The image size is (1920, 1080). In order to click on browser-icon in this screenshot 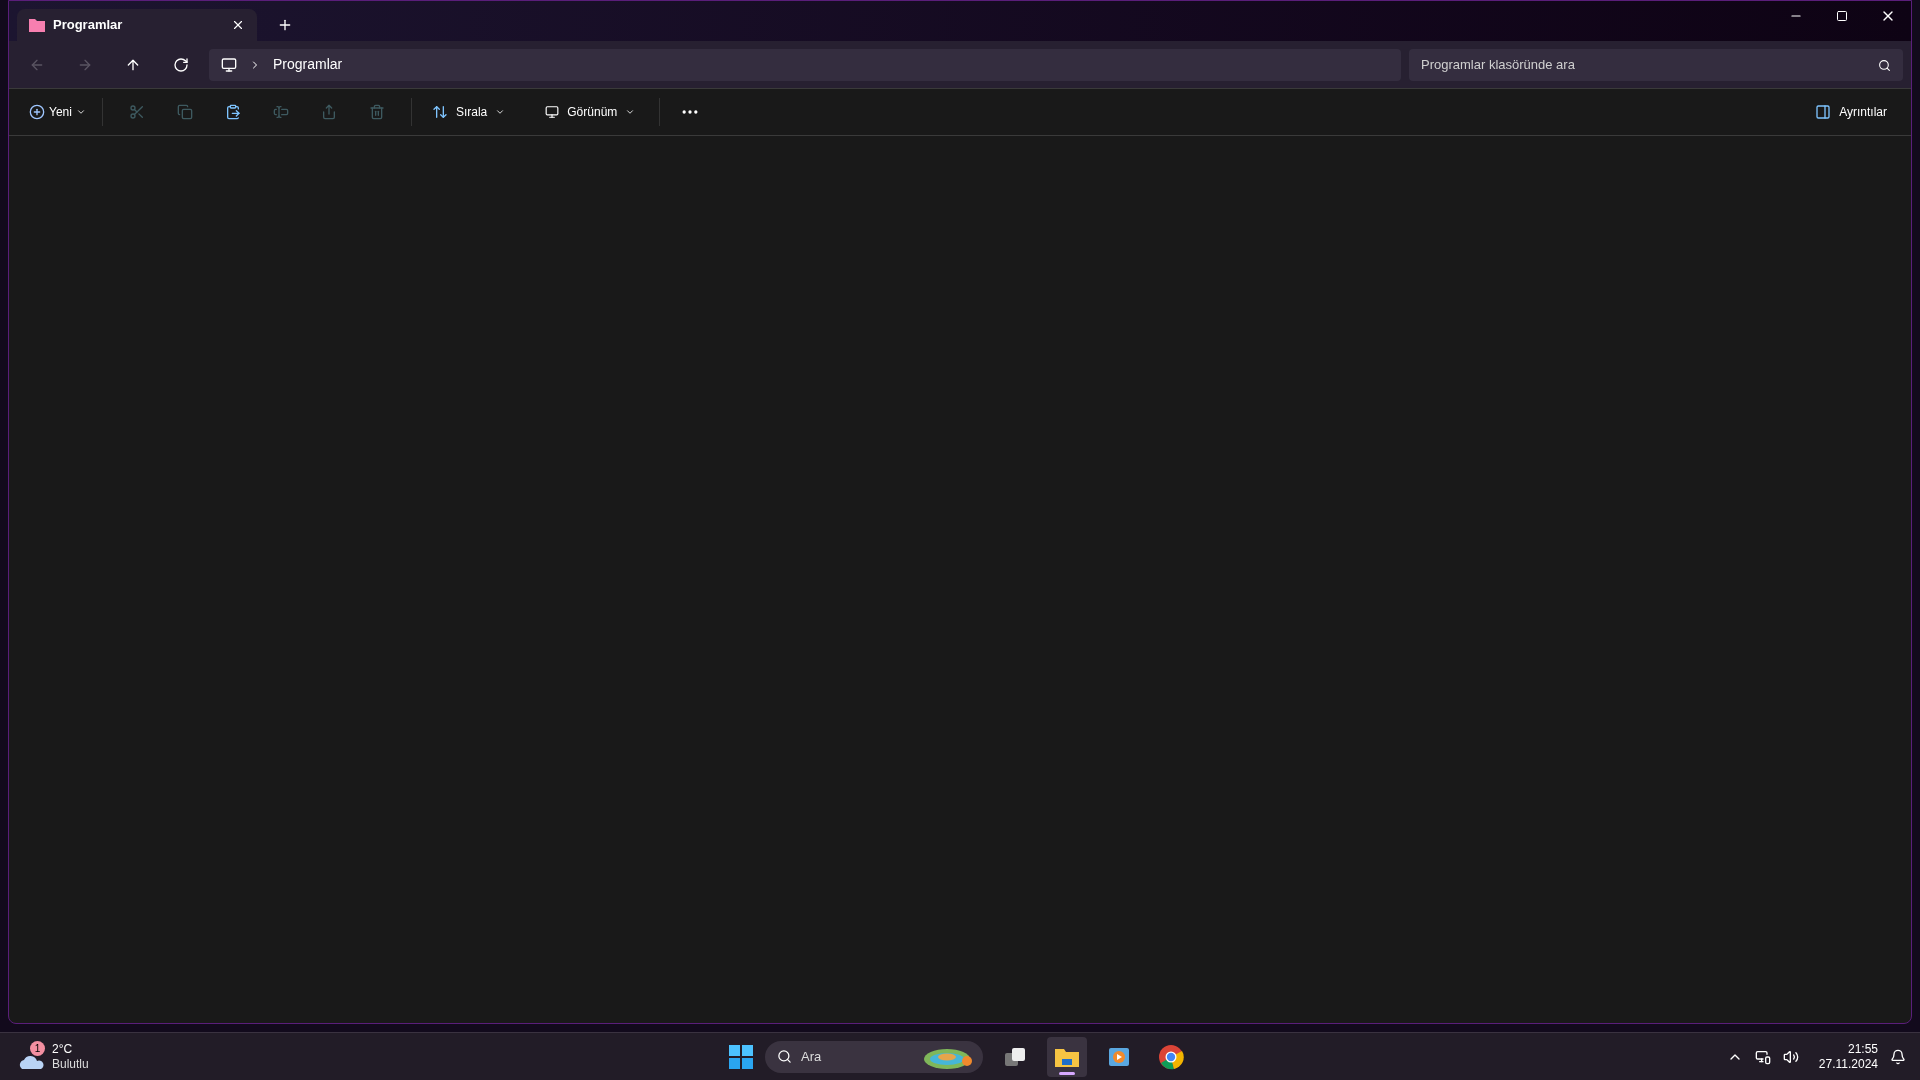, I will do `click(1171, 1056)`.